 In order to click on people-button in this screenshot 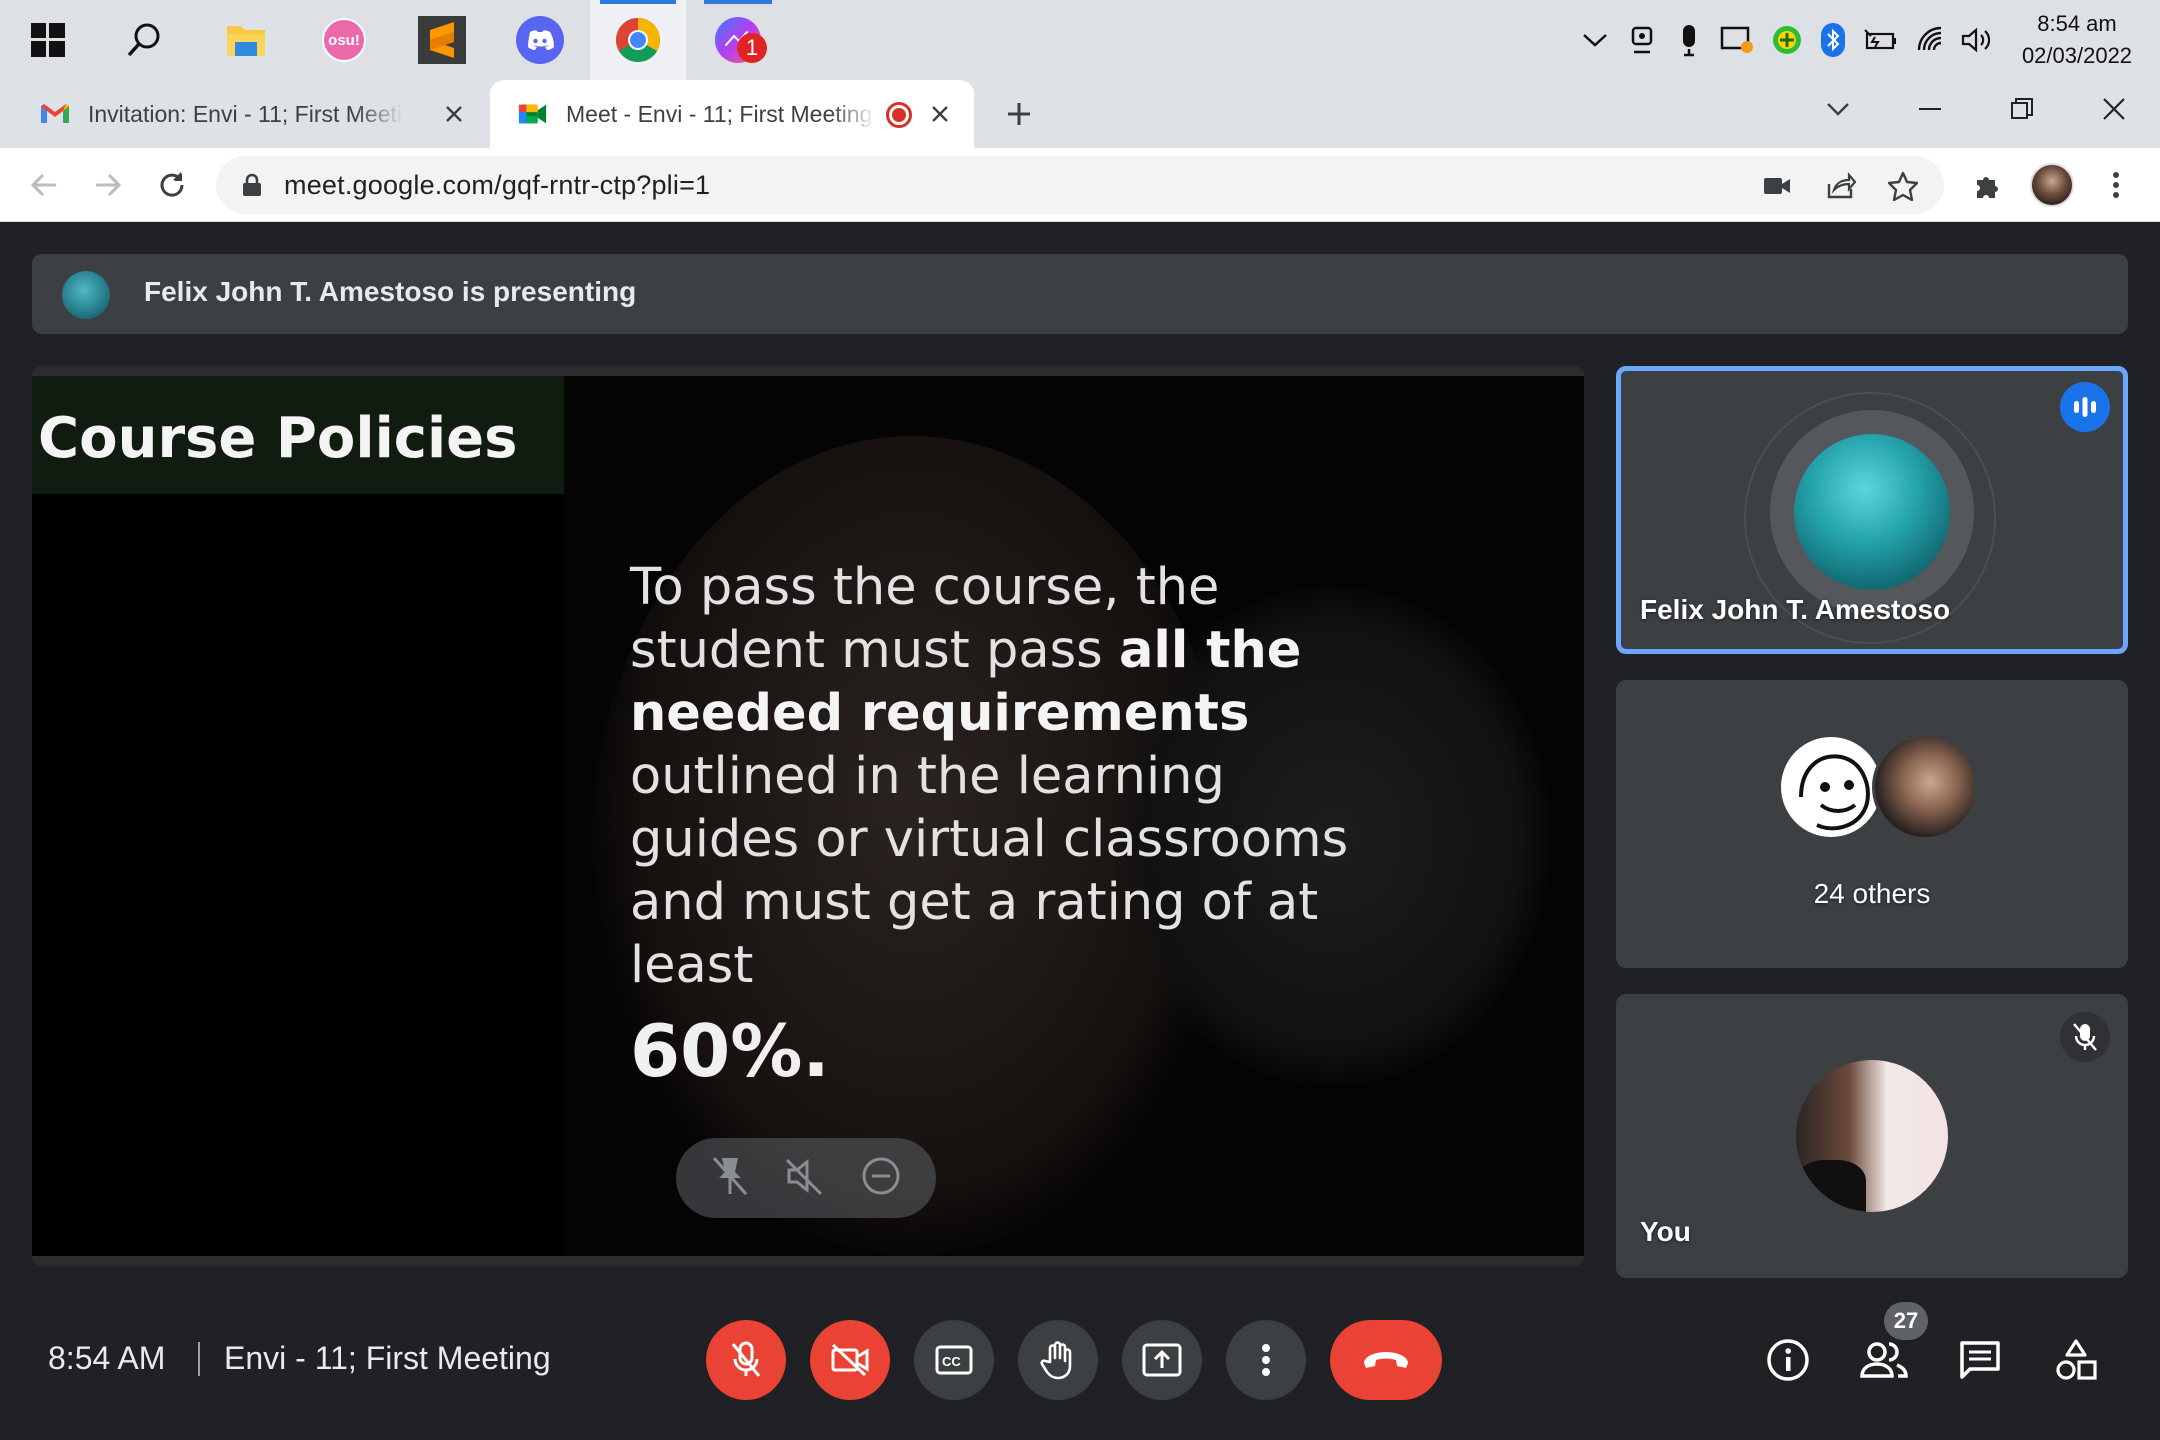, I will do `click(1884, 1360)`.